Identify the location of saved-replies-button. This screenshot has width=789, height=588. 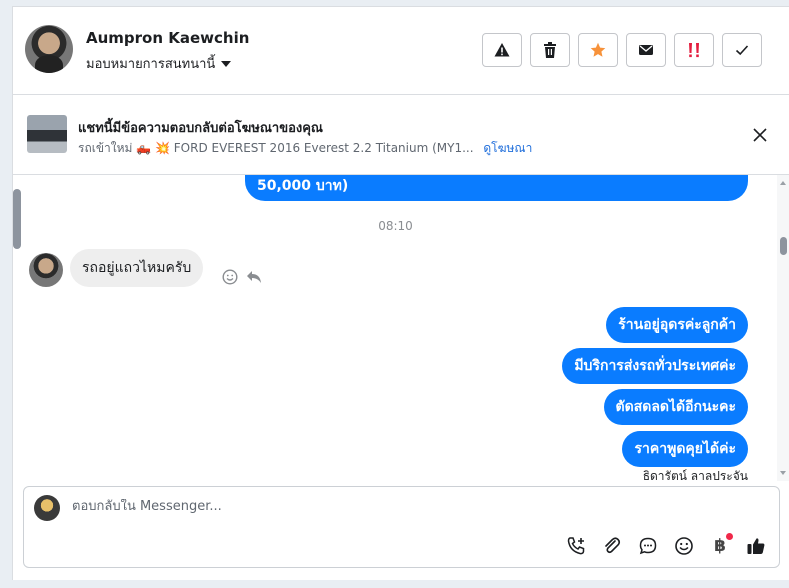
(648, 546).